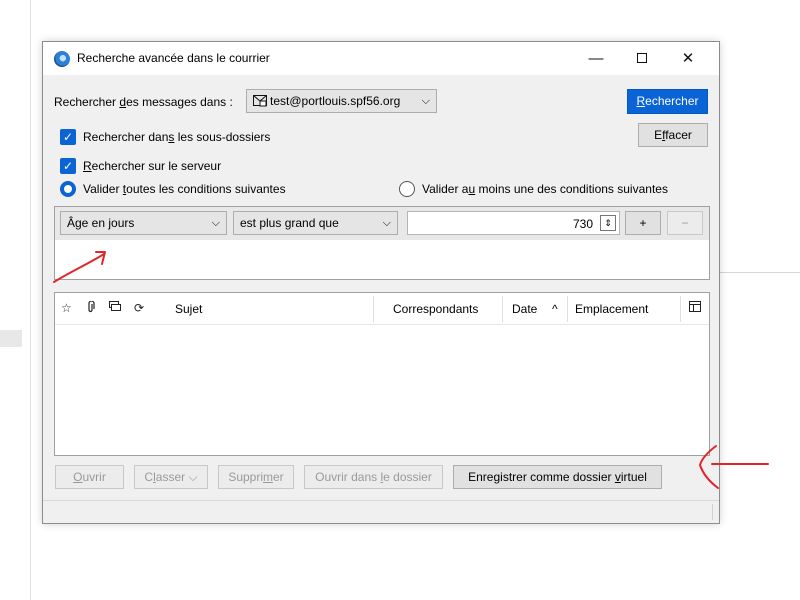  What do you see at coordinates (643, 223) in the screenshot?
I see `add-condition-button: +` at bounding box center [643, 223].